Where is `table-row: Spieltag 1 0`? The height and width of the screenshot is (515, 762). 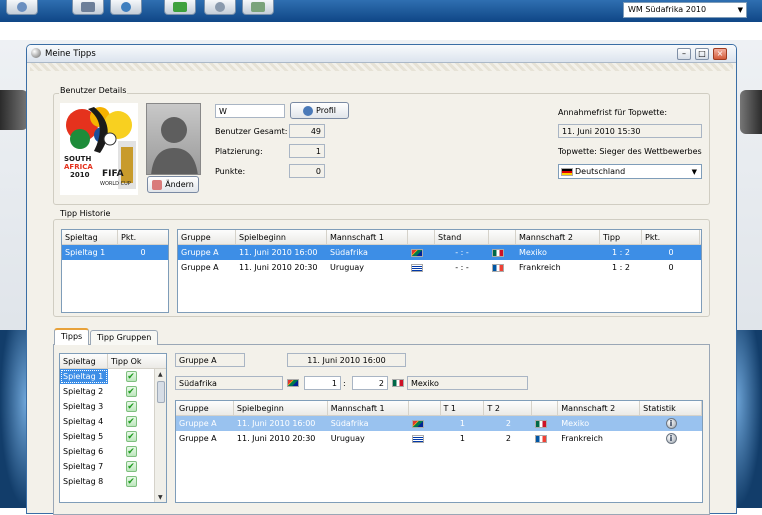 table-row: Spieltag 1 0 is located at coordinates (115, 252).